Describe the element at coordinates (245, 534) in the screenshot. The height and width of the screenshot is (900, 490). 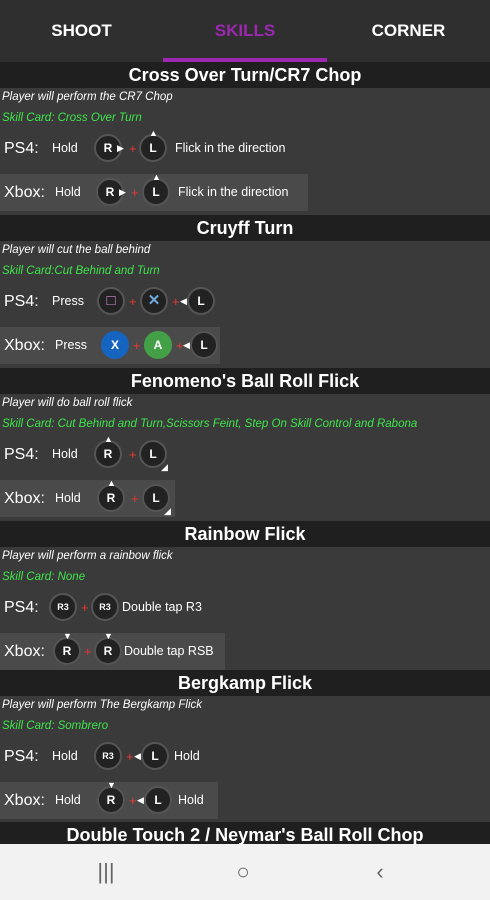
I see `section-title: Rainbow Flick` at that location.